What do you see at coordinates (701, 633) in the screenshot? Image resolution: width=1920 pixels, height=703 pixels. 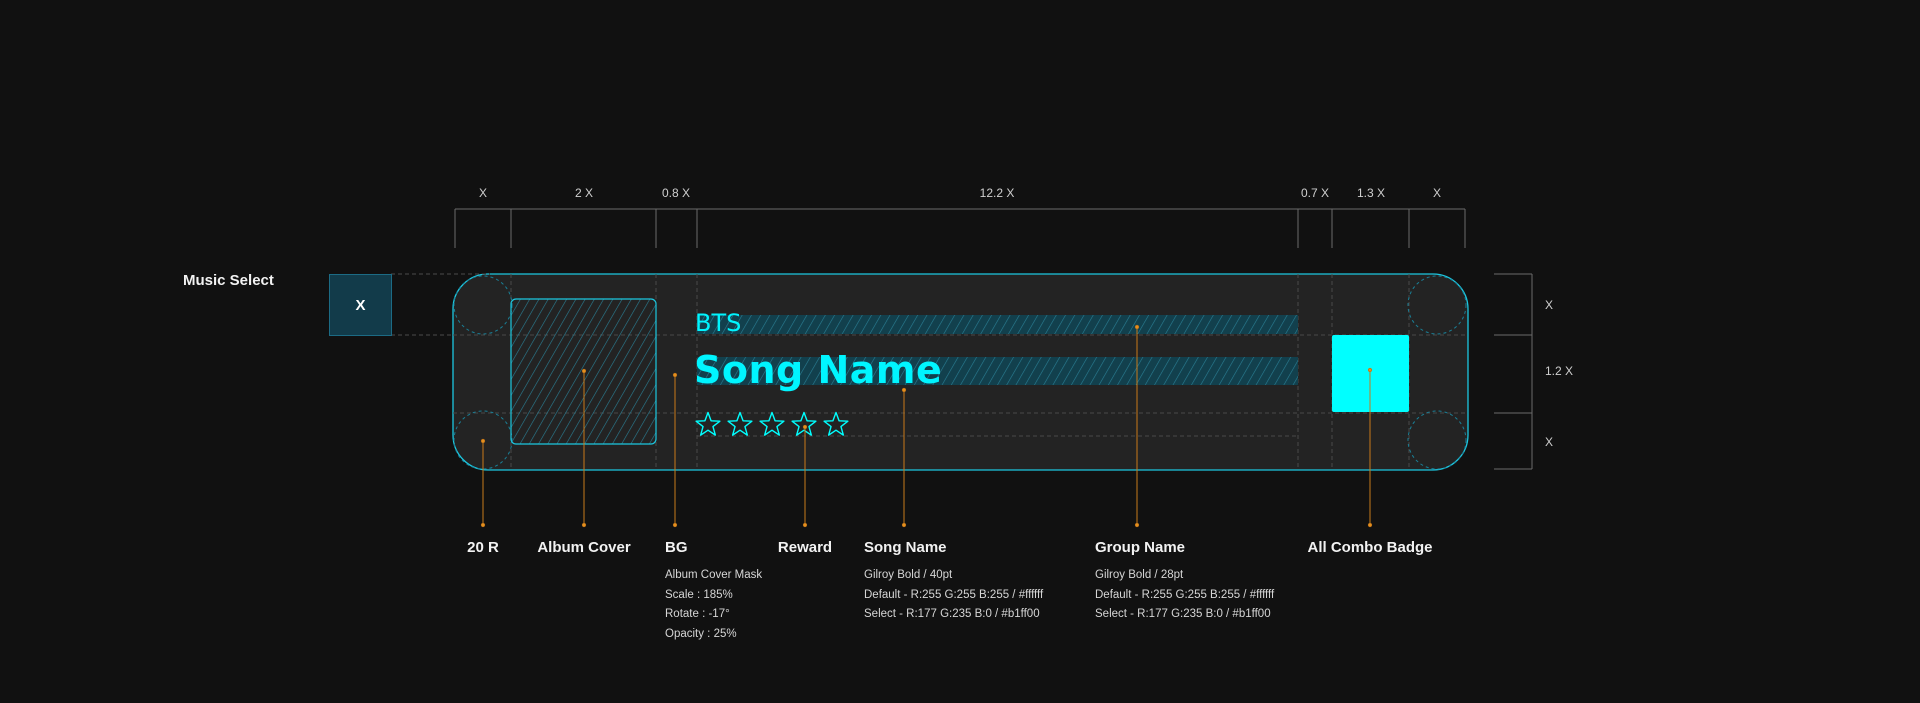 I see `spec-line: Opacity : 25%` at bounding box center [701, 633].